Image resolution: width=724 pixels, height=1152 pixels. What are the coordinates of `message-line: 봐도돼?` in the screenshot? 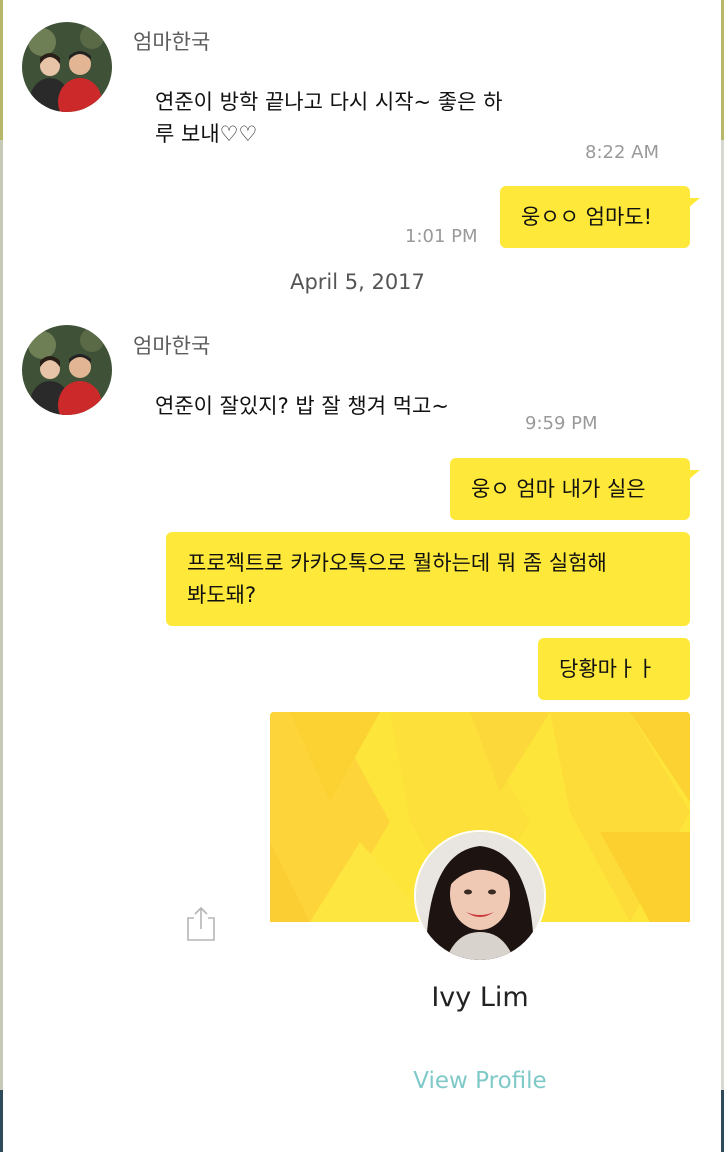 It's located at (222, 595).